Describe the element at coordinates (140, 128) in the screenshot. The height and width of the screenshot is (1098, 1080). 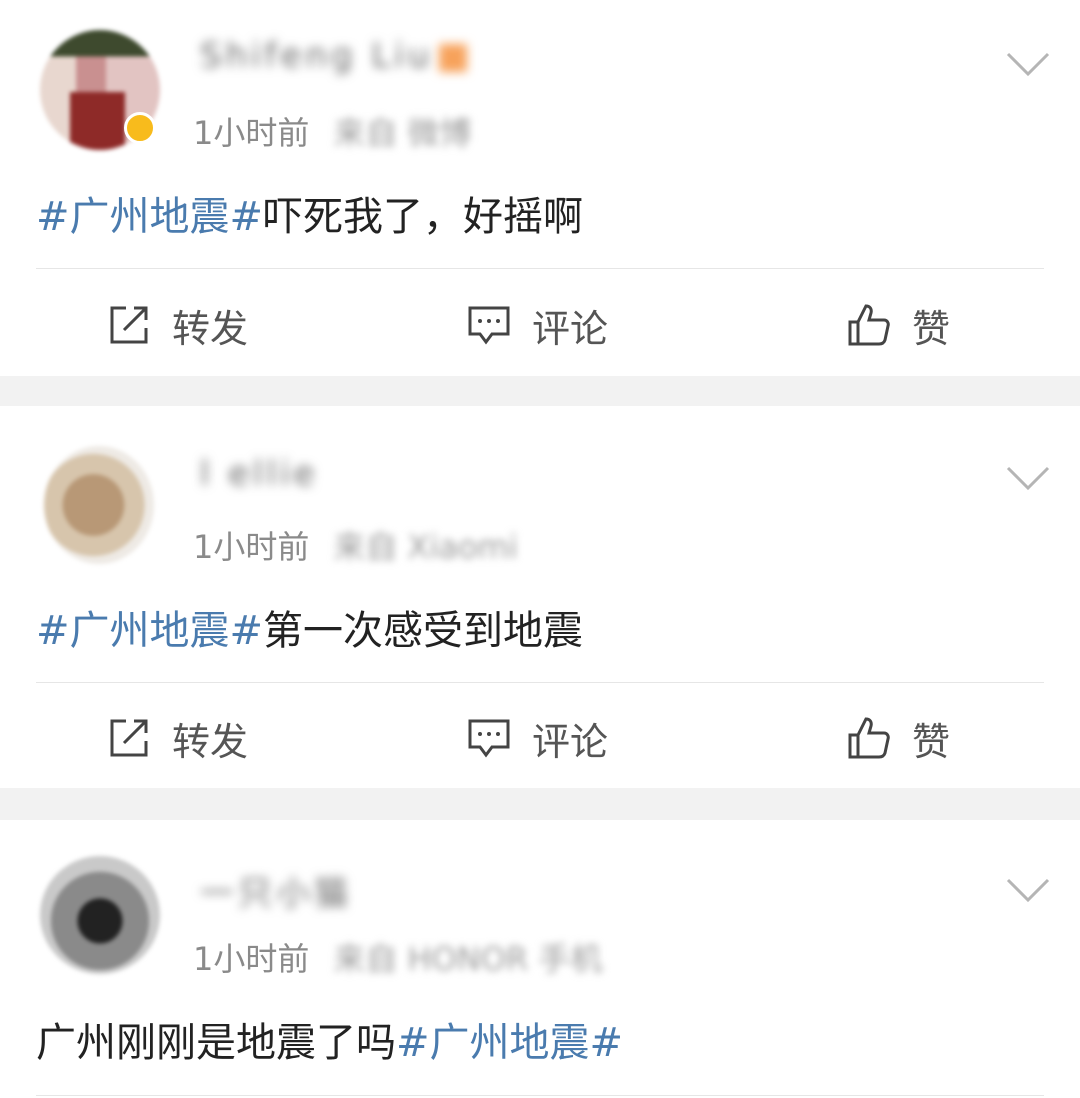
I see `verified-badge-icon` at that location.